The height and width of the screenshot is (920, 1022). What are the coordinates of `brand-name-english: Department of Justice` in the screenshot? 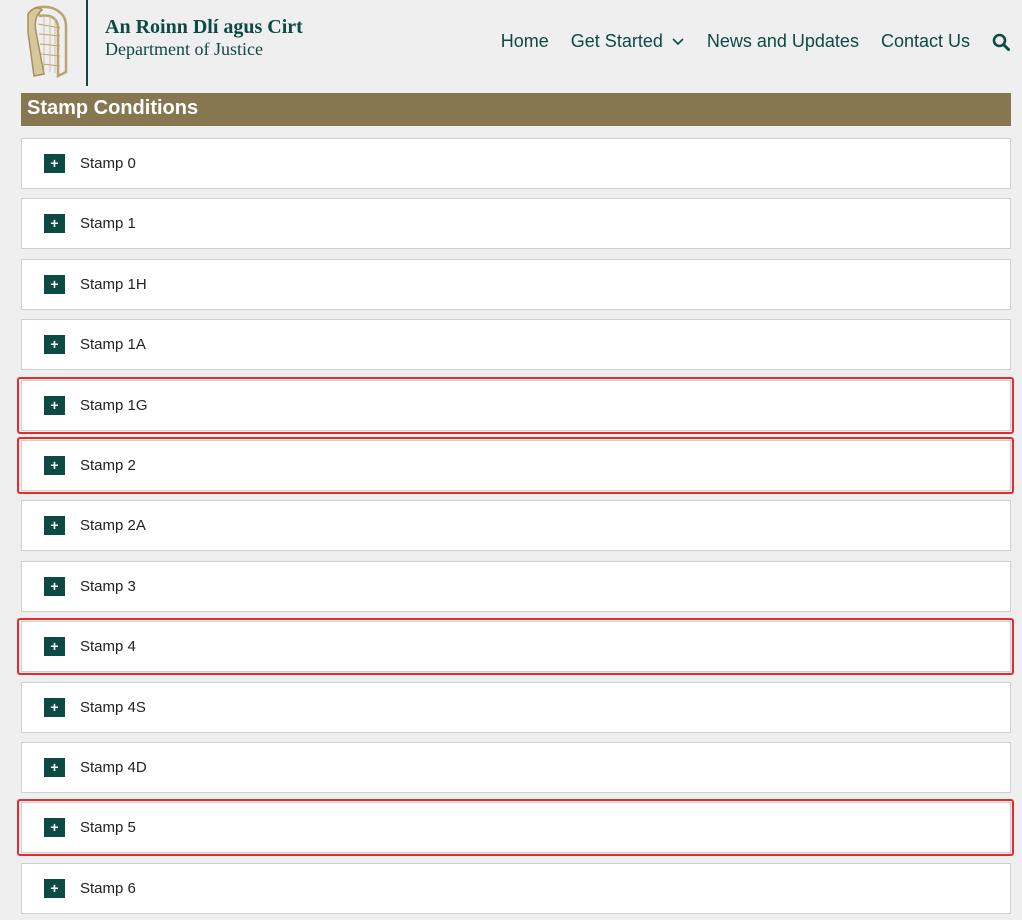 It's located at (184, 49).